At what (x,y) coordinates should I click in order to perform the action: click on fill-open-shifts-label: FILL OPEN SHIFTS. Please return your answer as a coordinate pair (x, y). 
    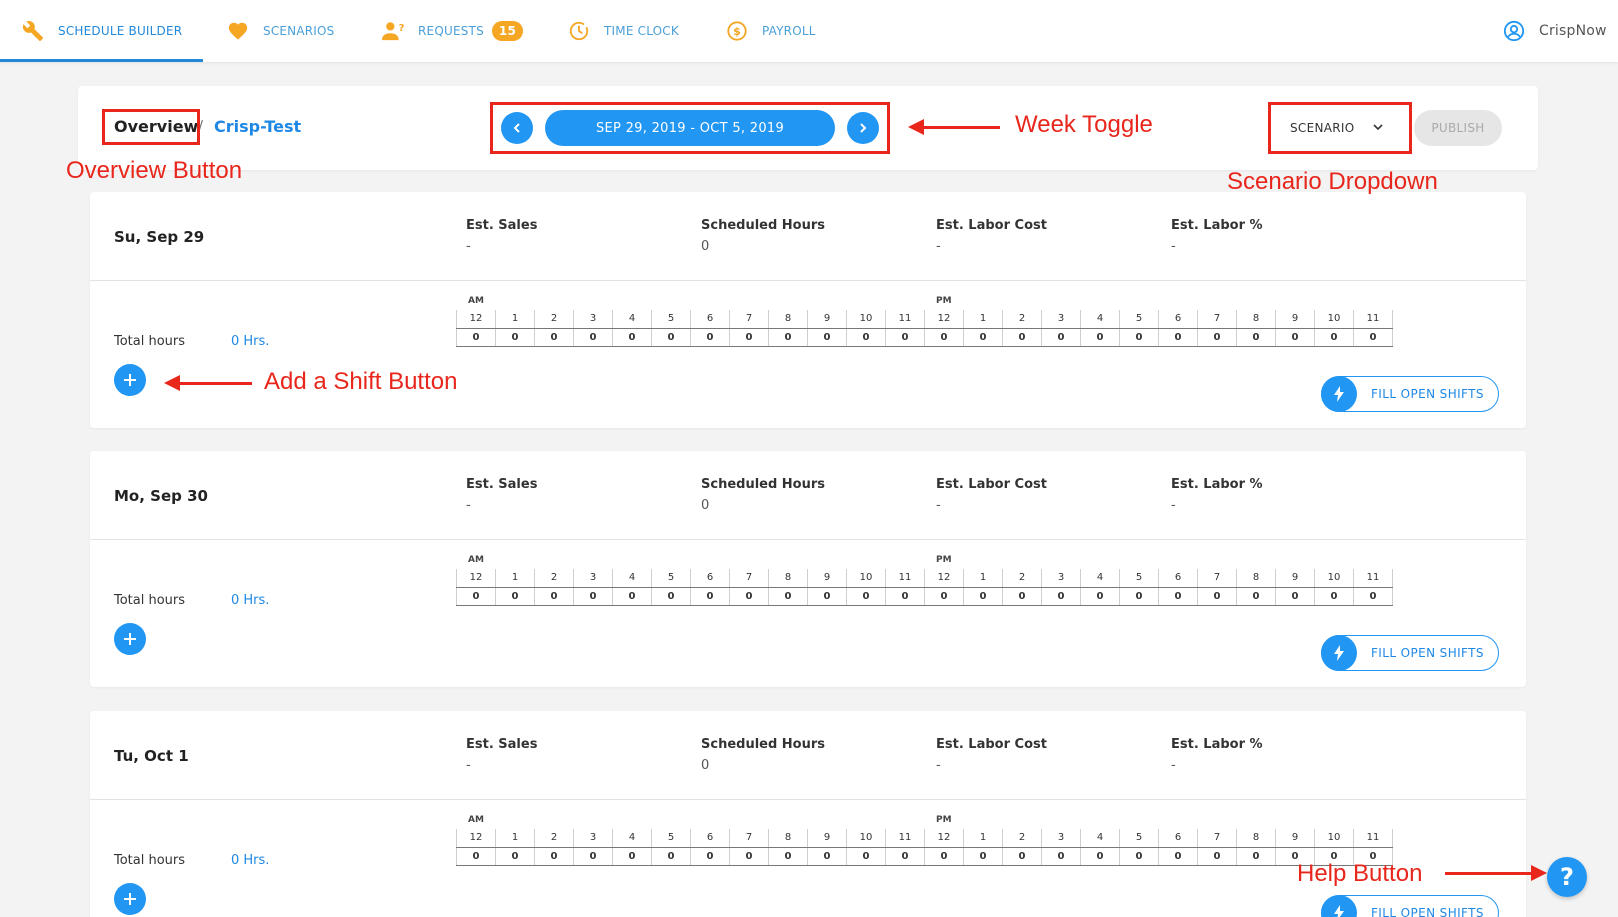
    Looking at the image, I should click on (1427, 911).